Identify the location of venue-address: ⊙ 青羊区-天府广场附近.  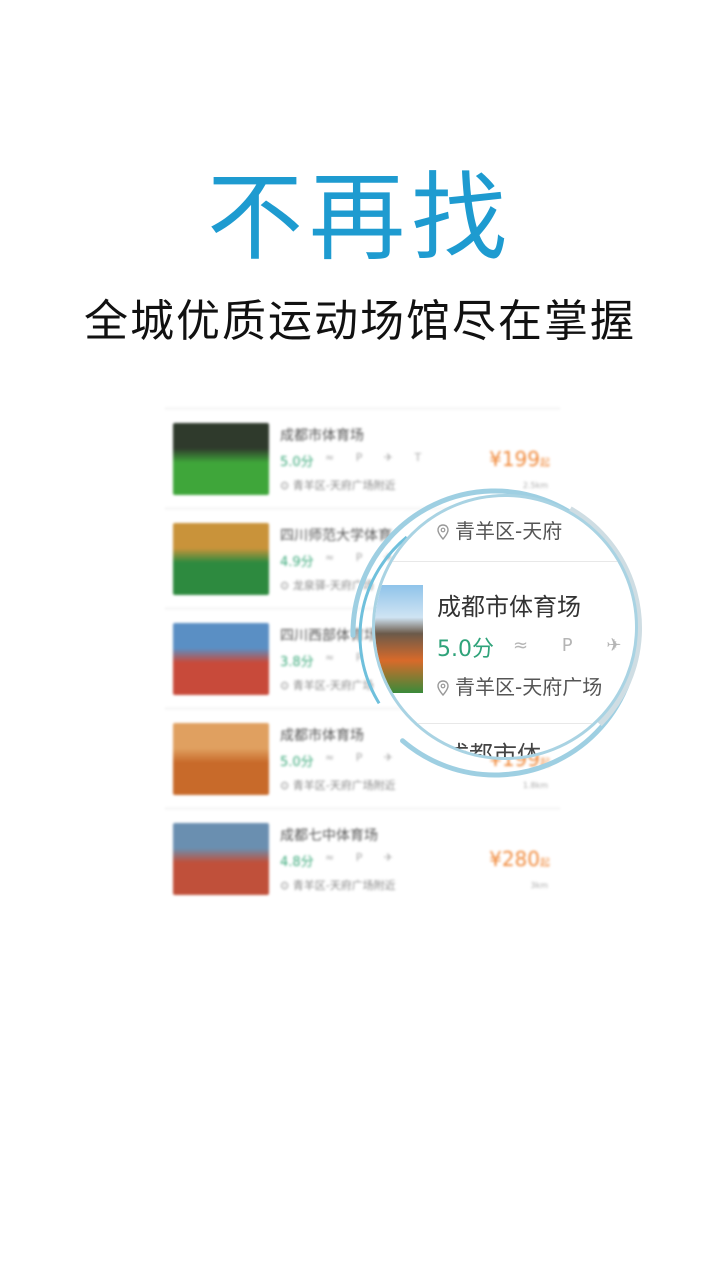
(338, 885).